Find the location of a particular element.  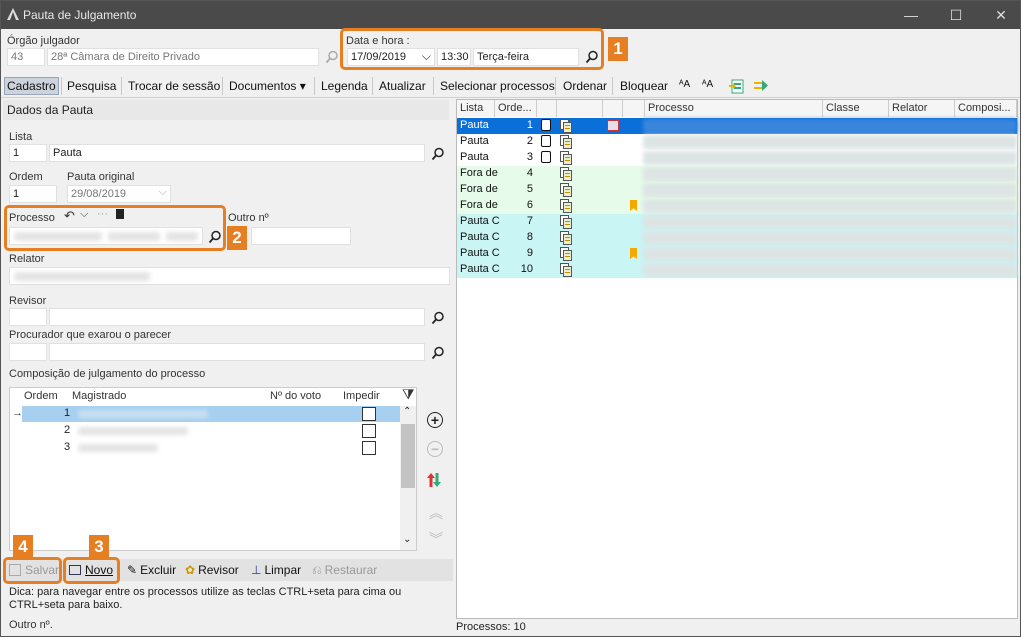

title-bar: Pauta de Julgamento — ☐ ✕ is located at coordinates (510, 15).